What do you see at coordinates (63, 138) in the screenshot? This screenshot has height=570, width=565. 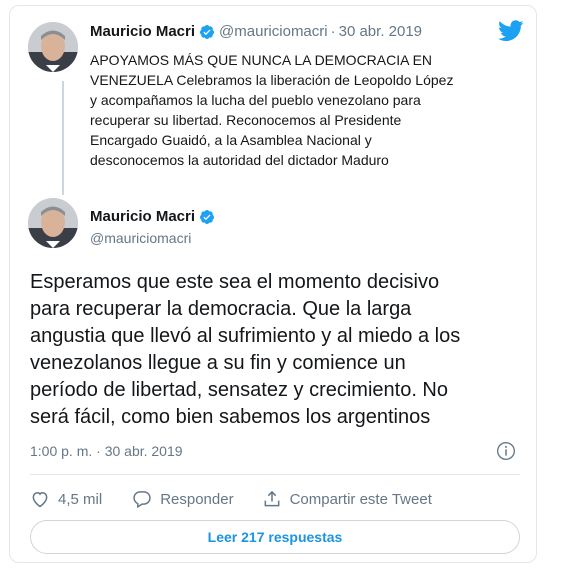 I see `thread-line` at bounding box center [63, 138].